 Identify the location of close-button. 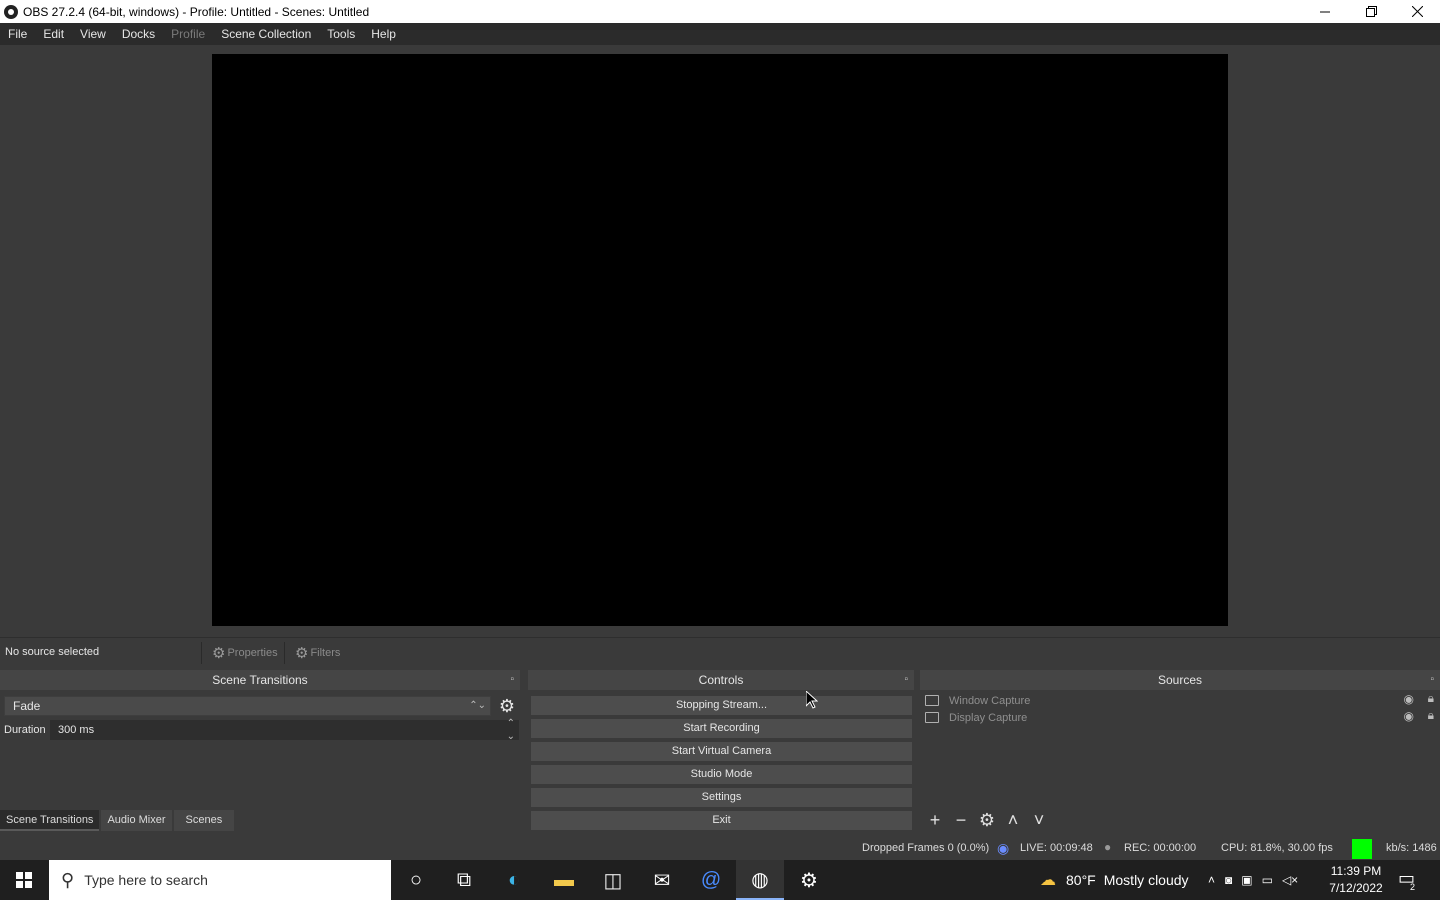
(1417, 11).